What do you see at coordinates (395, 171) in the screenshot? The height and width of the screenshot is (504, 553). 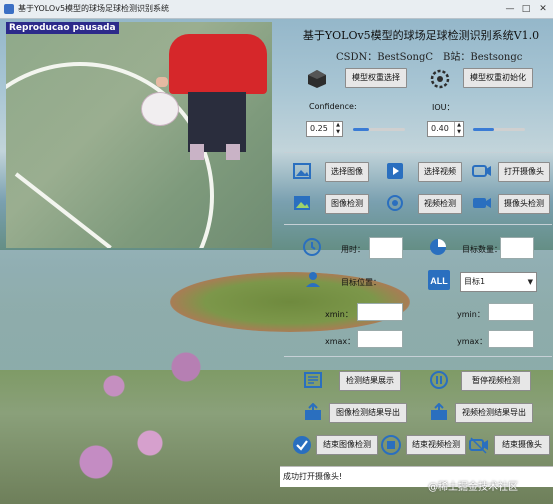 I see `video-play-icon` at bounding box center [395, 171].